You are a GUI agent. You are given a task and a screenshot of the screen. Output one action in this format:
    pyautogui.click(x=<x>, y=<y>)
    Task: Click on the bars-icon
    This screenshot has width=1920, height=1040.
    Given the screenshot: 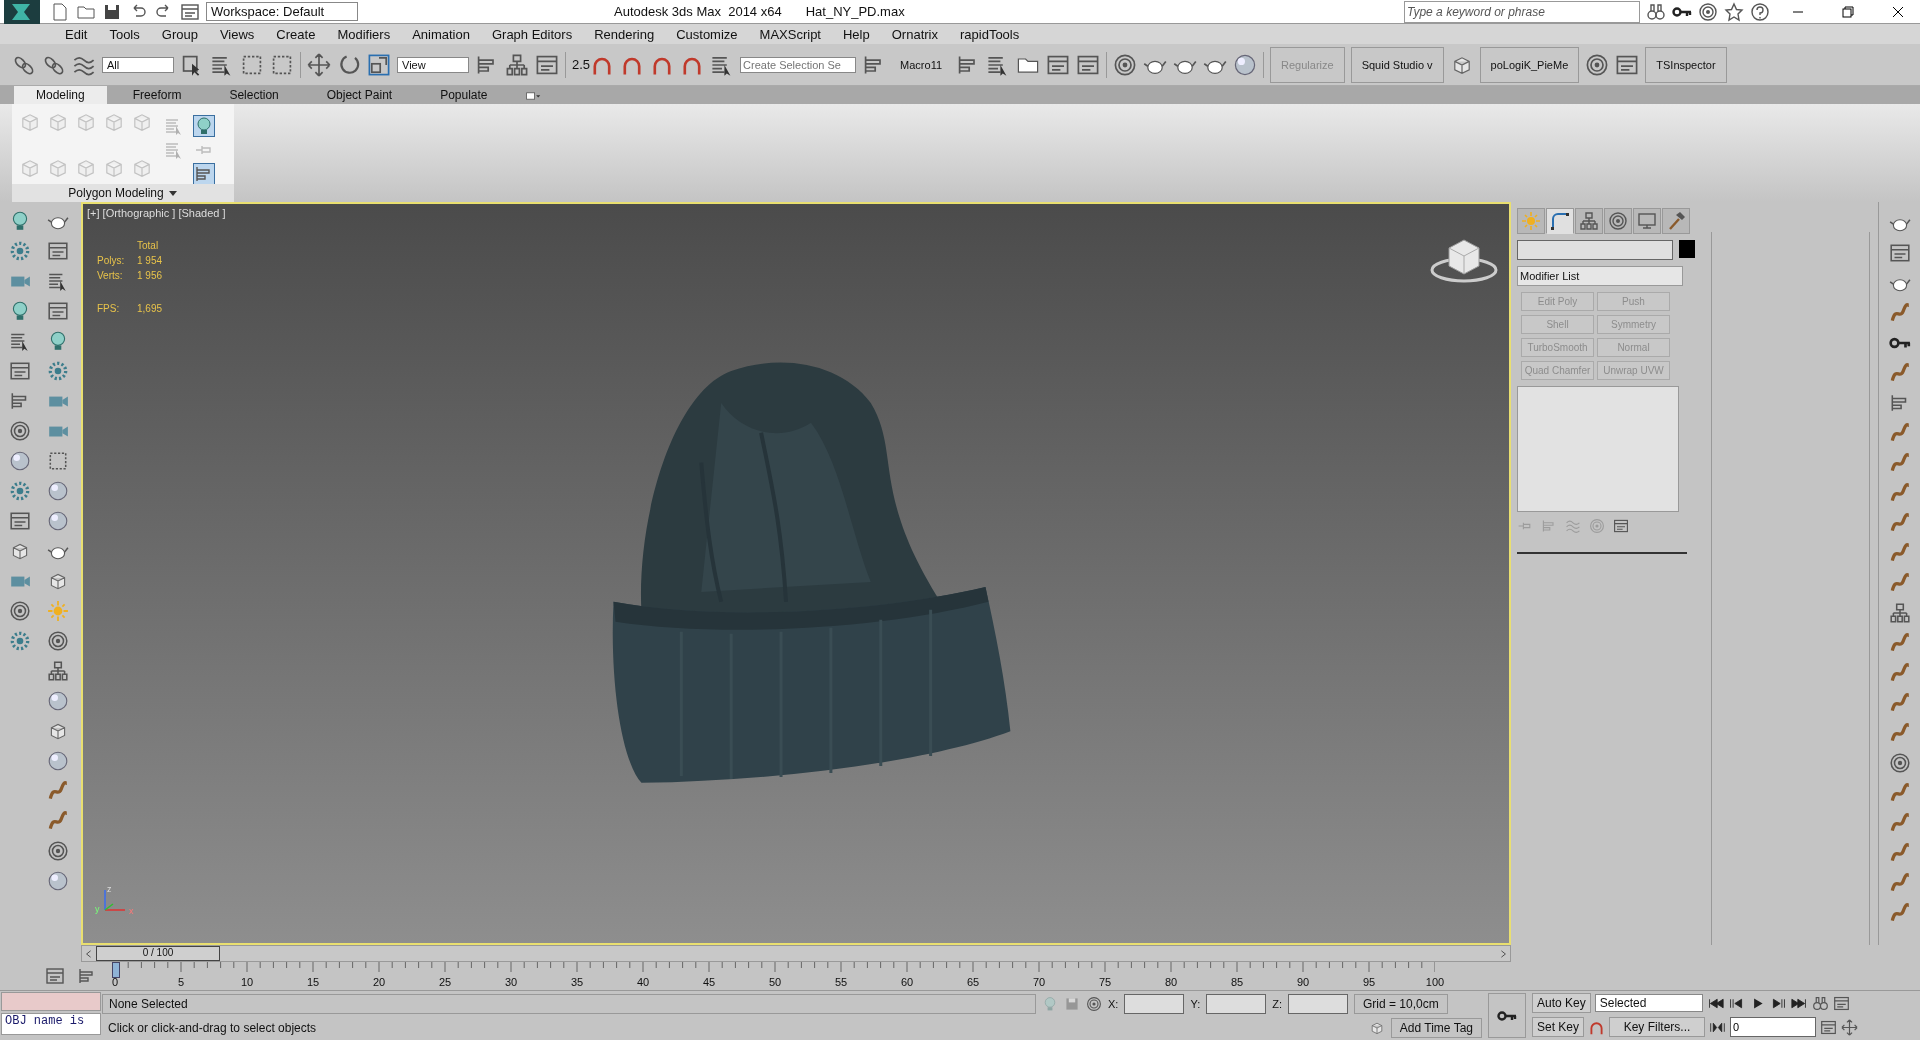 What is the action you would take?
    pyautogui.click(x=204, y=174)
    